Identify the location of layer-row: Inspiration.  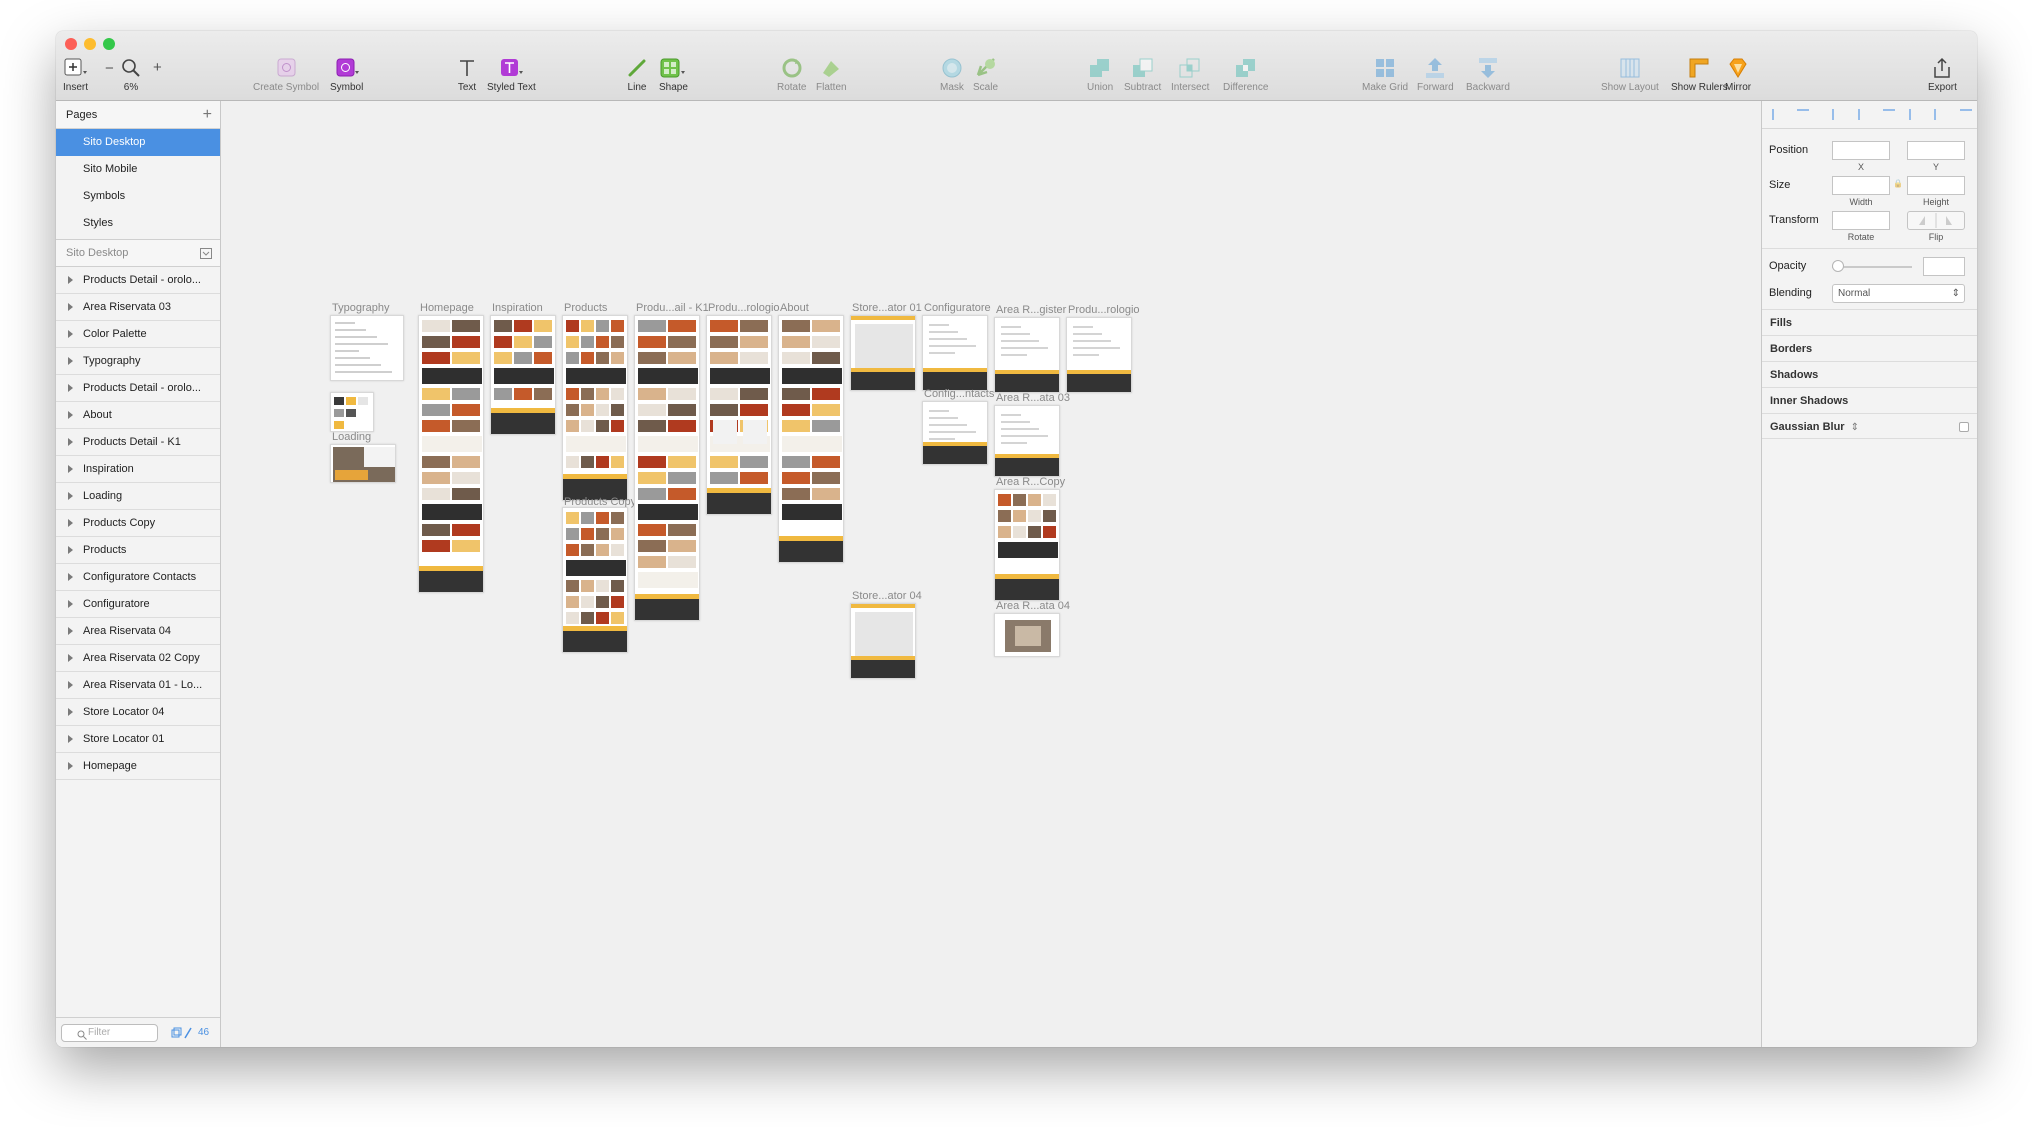
(138, 469).